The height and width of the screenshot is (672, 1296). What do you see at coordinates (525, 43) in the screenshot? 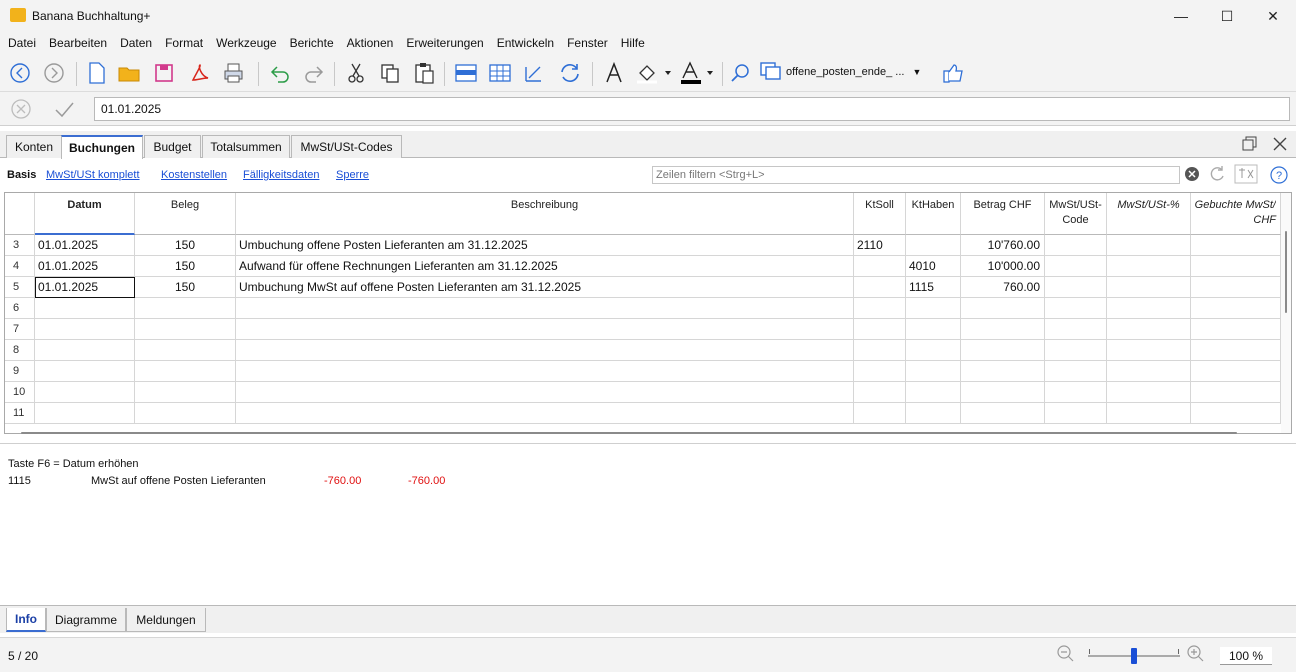
I see `menu-entwickeln: Entwickeln` at bounding box center [525, 43].